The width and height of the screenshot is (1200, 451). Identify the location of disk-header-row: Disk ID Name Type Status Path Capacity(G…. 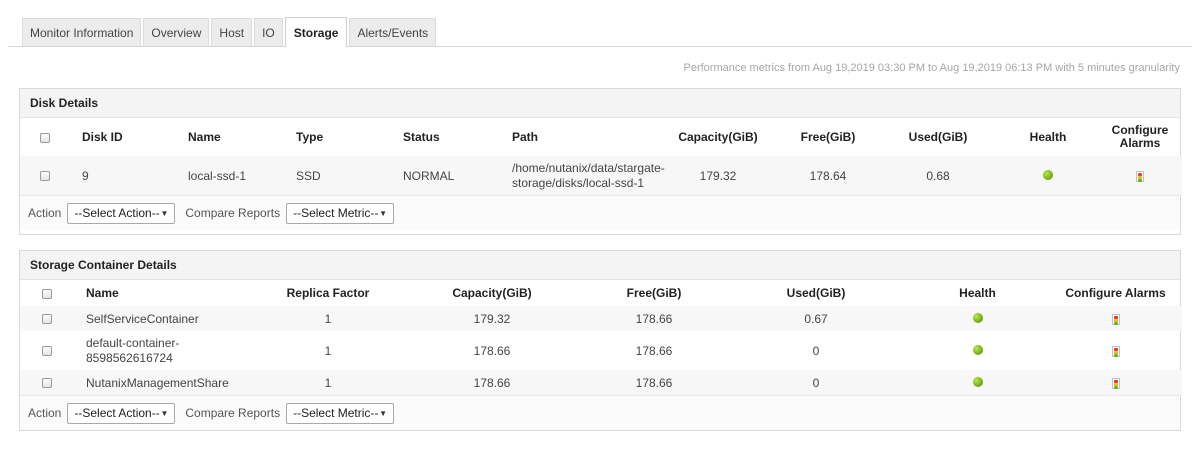
(601, 137).